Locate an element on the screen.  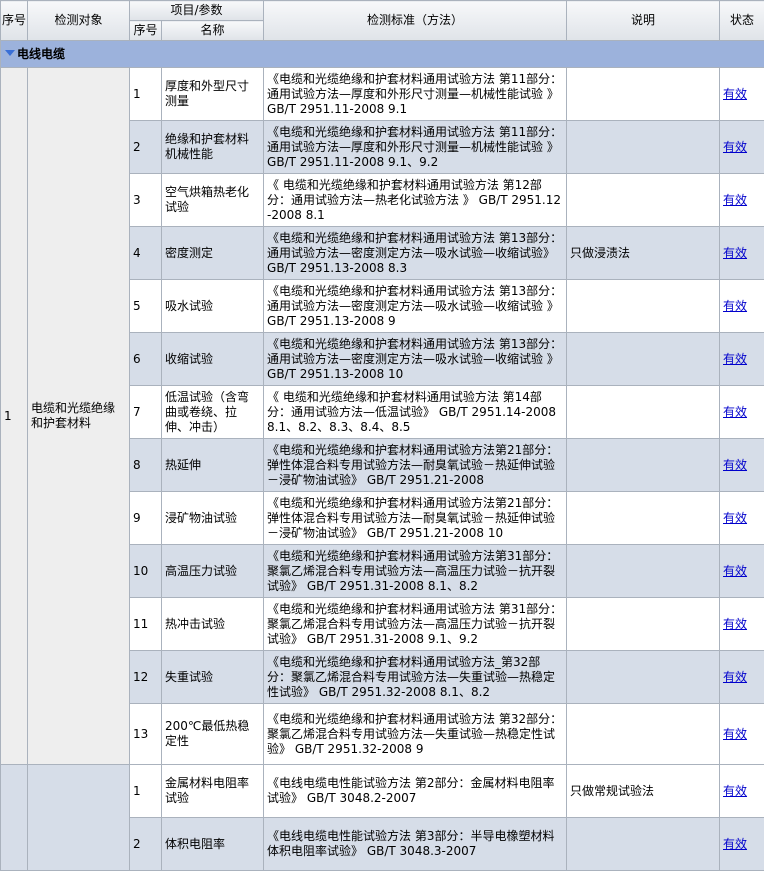
header-item-seq: 序号 is located at coordinates (146, 31).